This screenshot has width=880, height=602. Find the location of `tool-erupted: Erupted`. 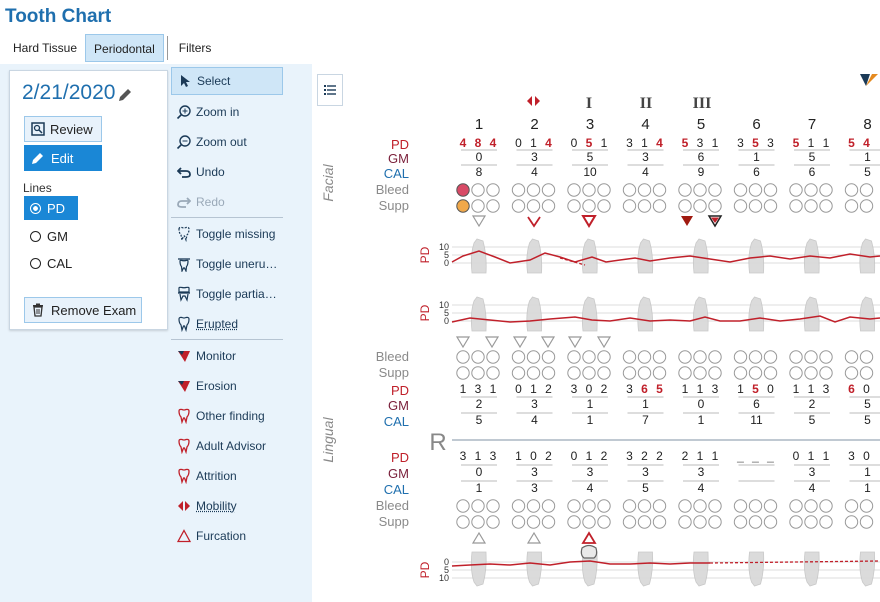

tool-erupted: Erupted is located at coordinates (227, 324).